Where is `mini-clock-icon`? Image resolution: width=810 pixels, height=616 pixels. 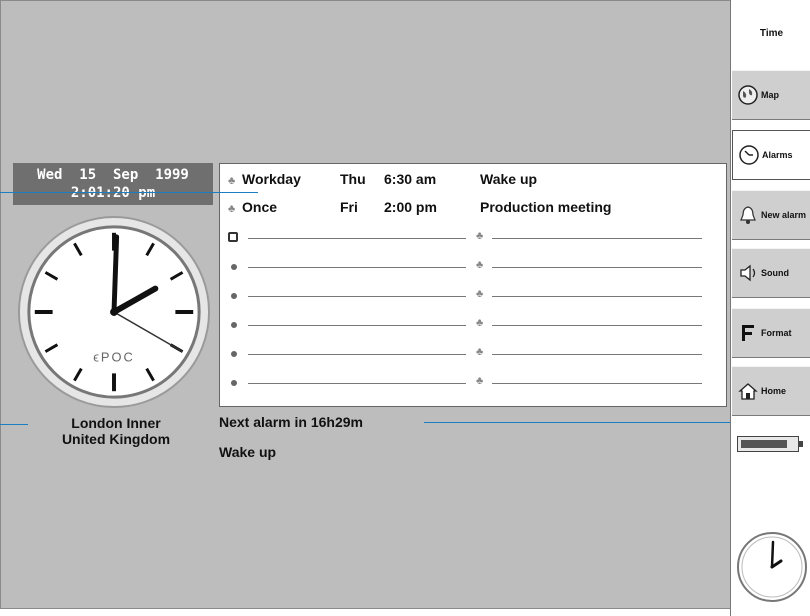
mini-clock-icon is located at coordinates (772, 567).